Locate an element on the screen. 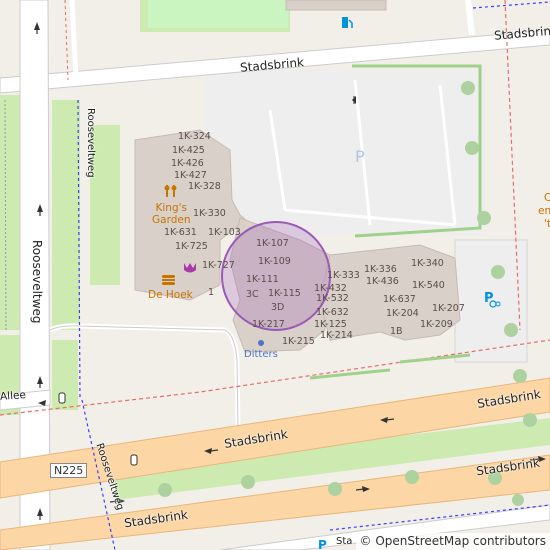  grass-rooseveltweg is located at coordinates (66, 215).